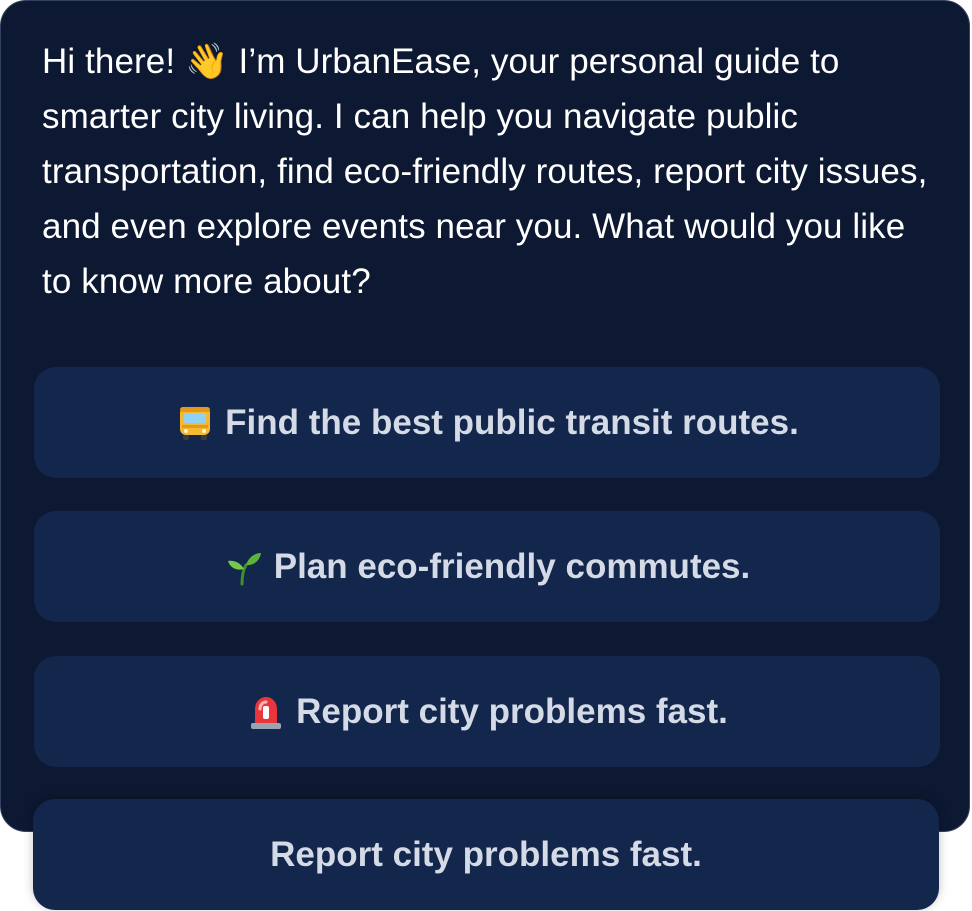  I want to click on suggestion-report-problems-button: Report city problems fast., so click(487, 711).